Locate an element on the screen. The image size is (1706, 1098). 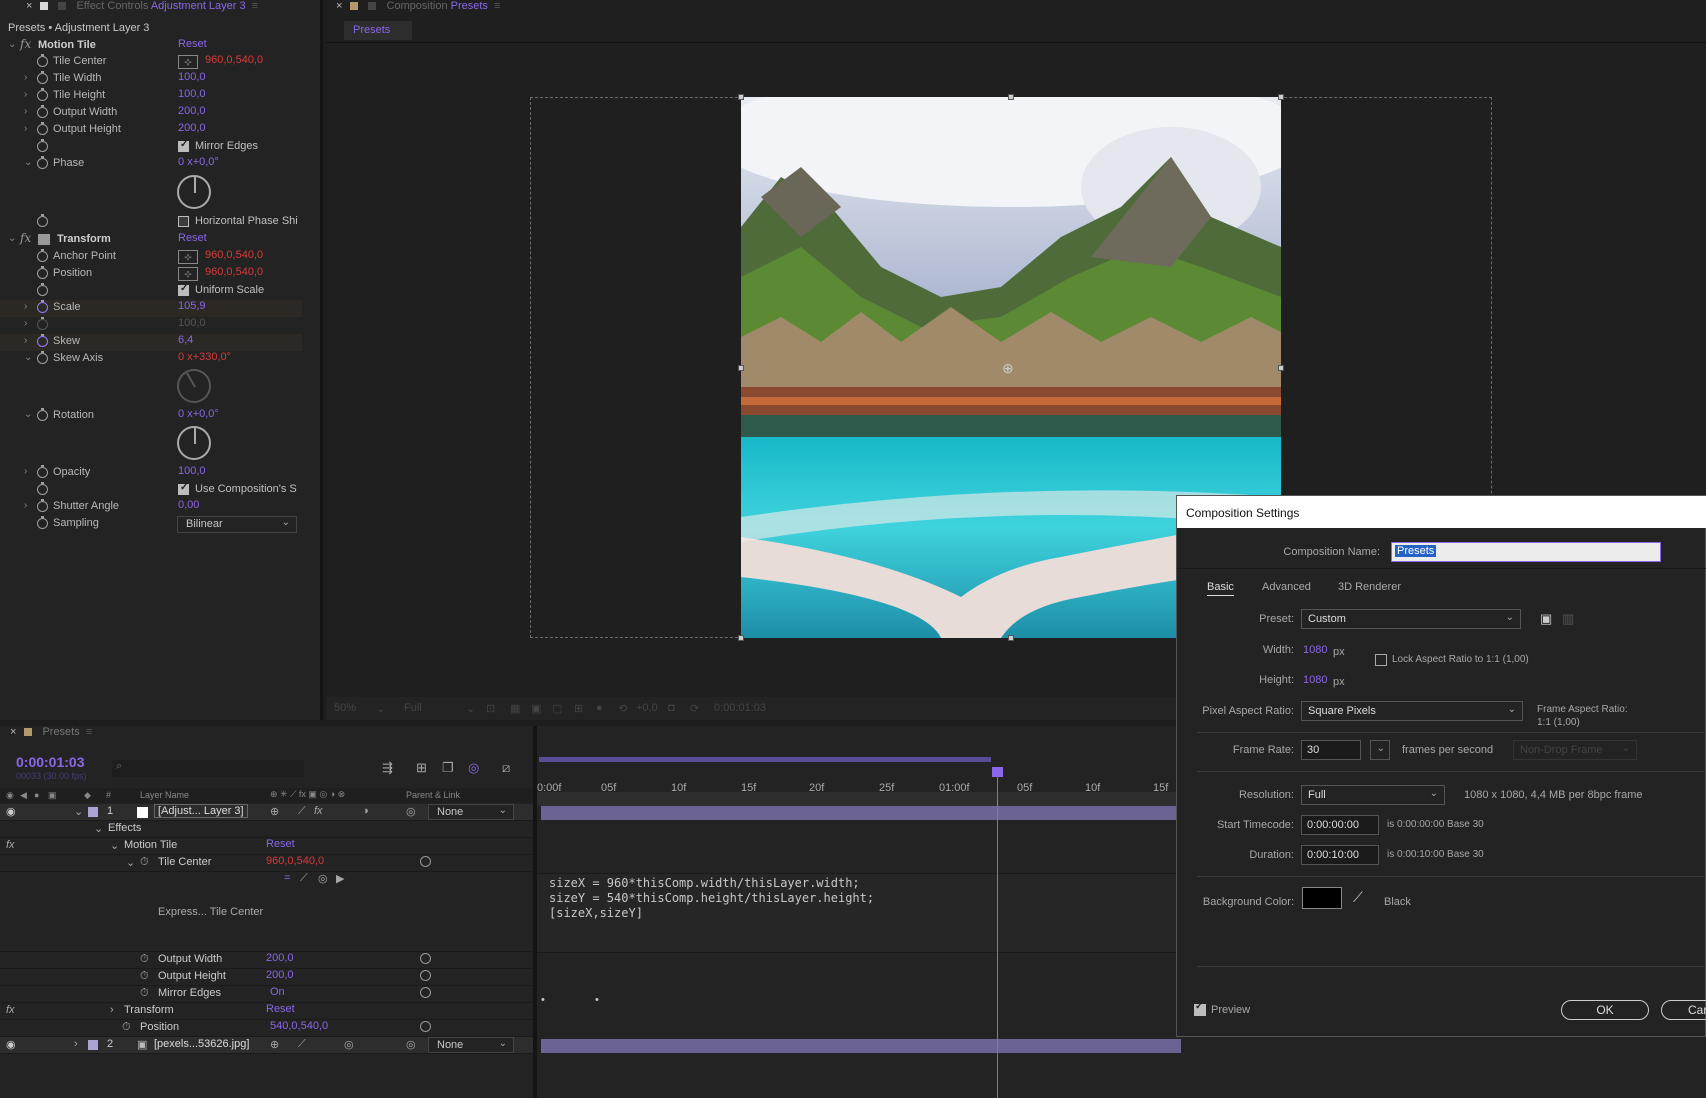
tab-advanced: Advanced is located at coordinates (1286, 587).